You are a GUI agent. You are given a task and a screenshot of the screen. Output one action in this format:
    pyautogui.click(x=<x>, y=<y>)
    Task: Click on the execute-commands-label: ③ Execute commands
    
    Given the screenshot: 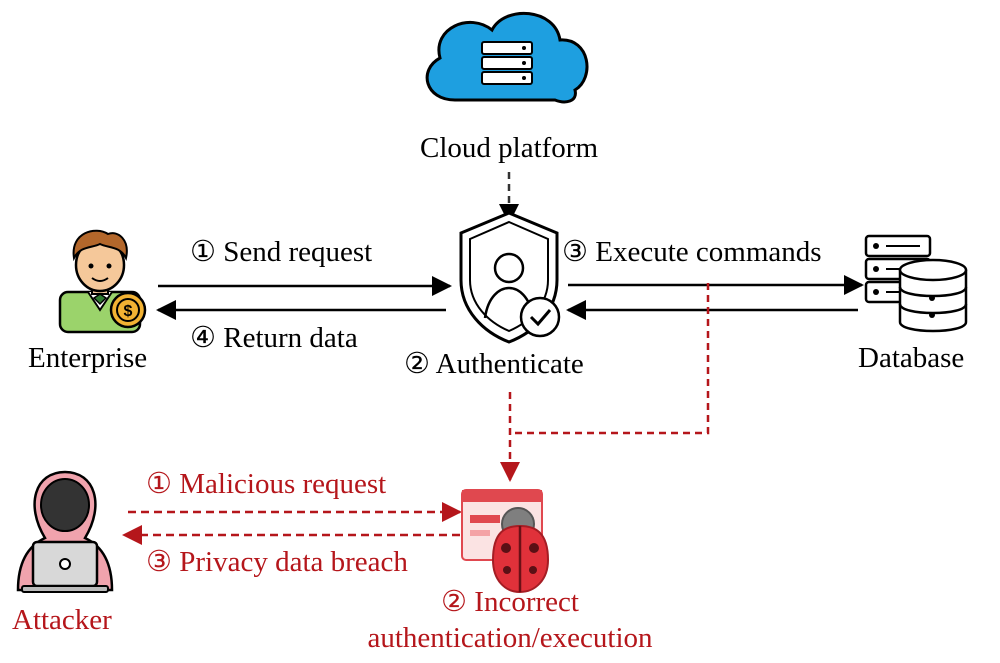 What is the action you would take?
    pyautogui.click(x=692, y=252)
    